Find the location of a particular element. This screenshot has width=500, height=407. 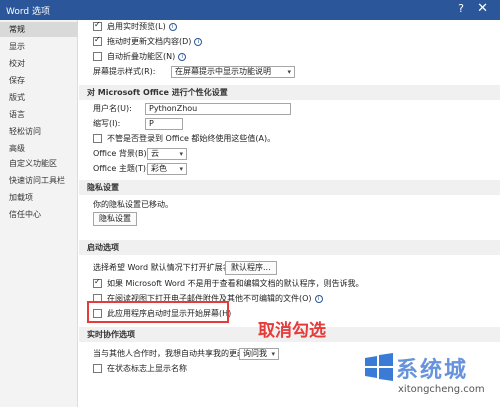

watermark: 系统城 xitongcheng.com is located at coordinates (431, 377).